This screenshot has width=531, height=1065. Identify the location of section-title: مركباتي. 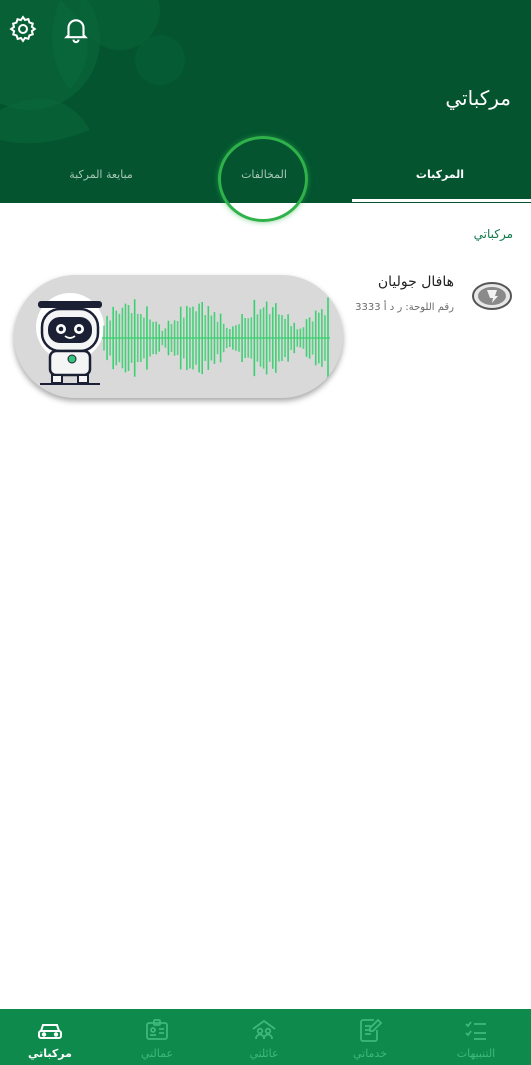
(493, 234).